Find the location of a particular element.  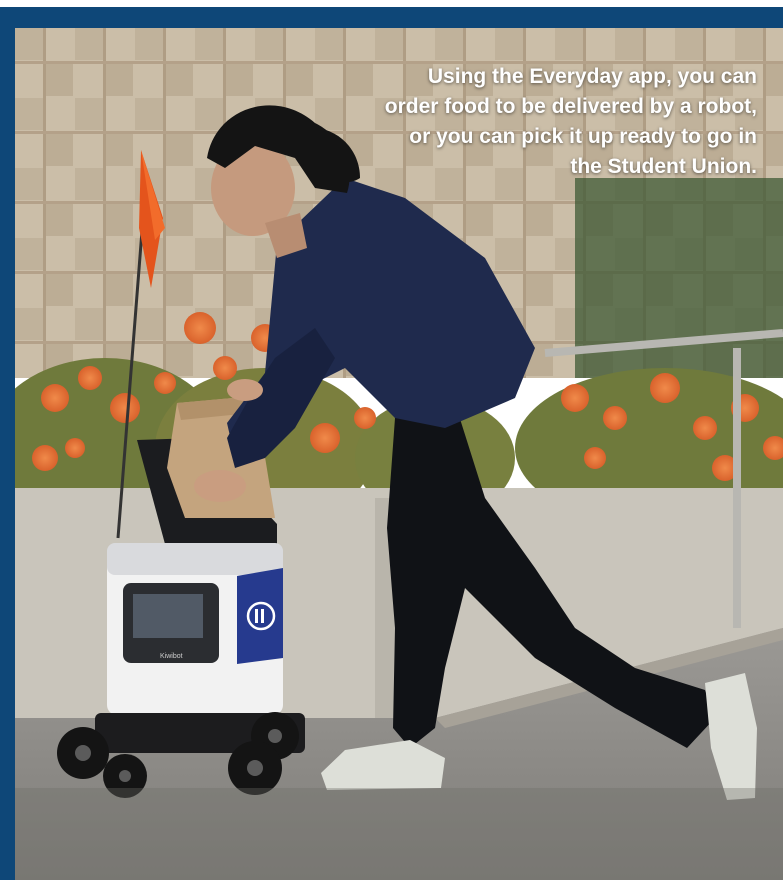

top-margin is located at coordinates (391, 3).